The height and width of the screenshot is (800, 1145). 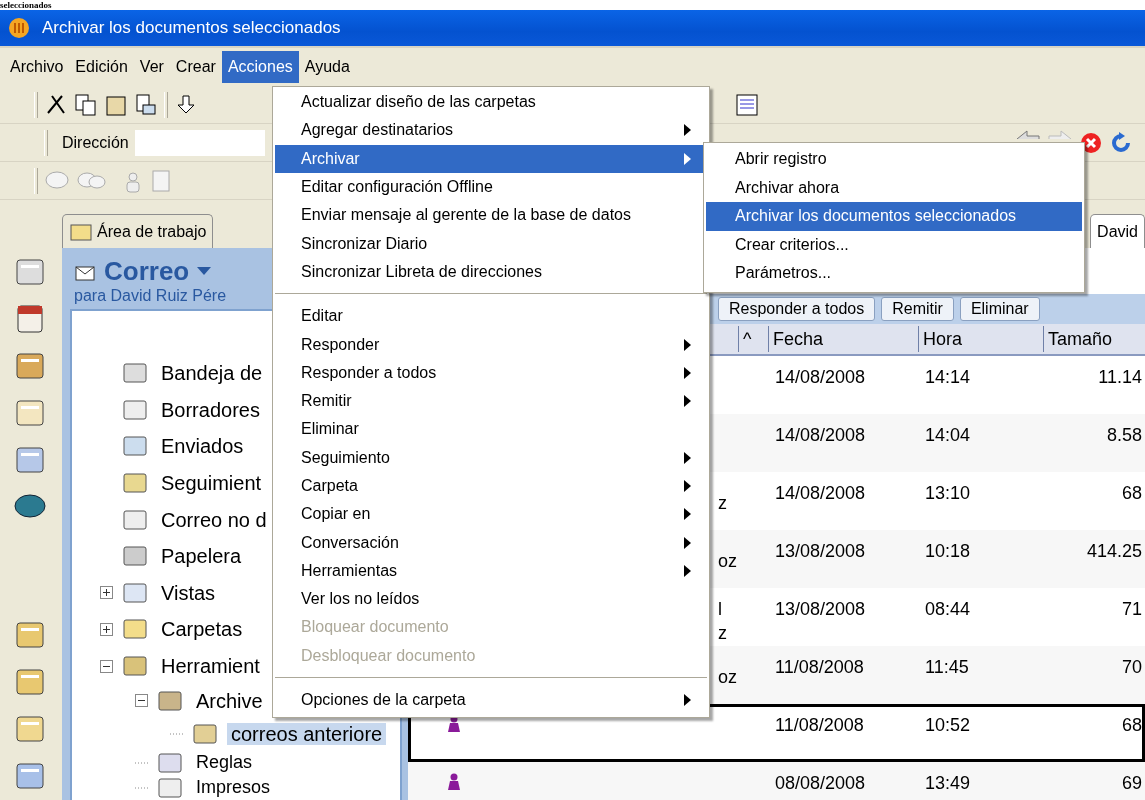 What do you see at coordinates (999, 309) in the screenshot?
I see `action-button: Eliminar` at bounding box center [999, 309].